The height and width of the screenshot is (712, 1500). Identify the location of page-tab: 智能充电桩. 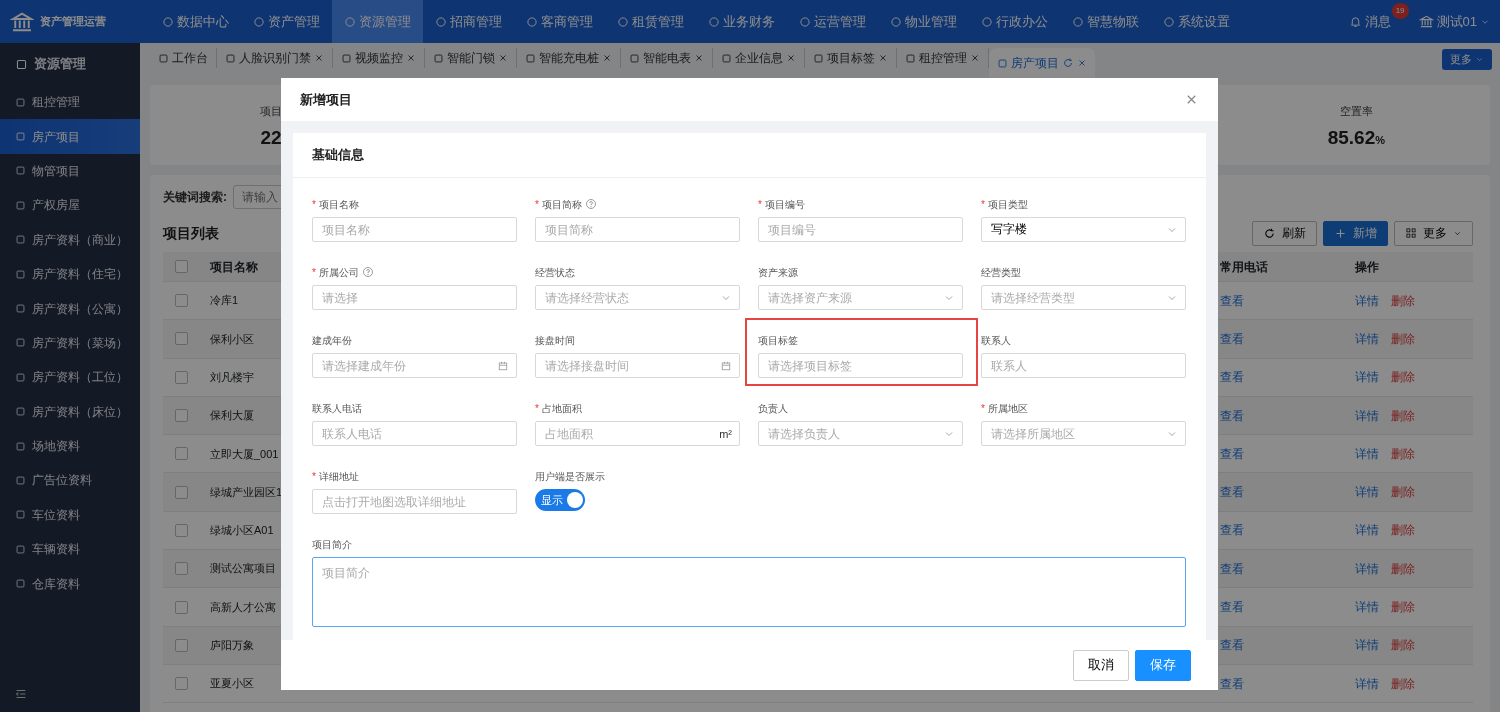
(569, 58).